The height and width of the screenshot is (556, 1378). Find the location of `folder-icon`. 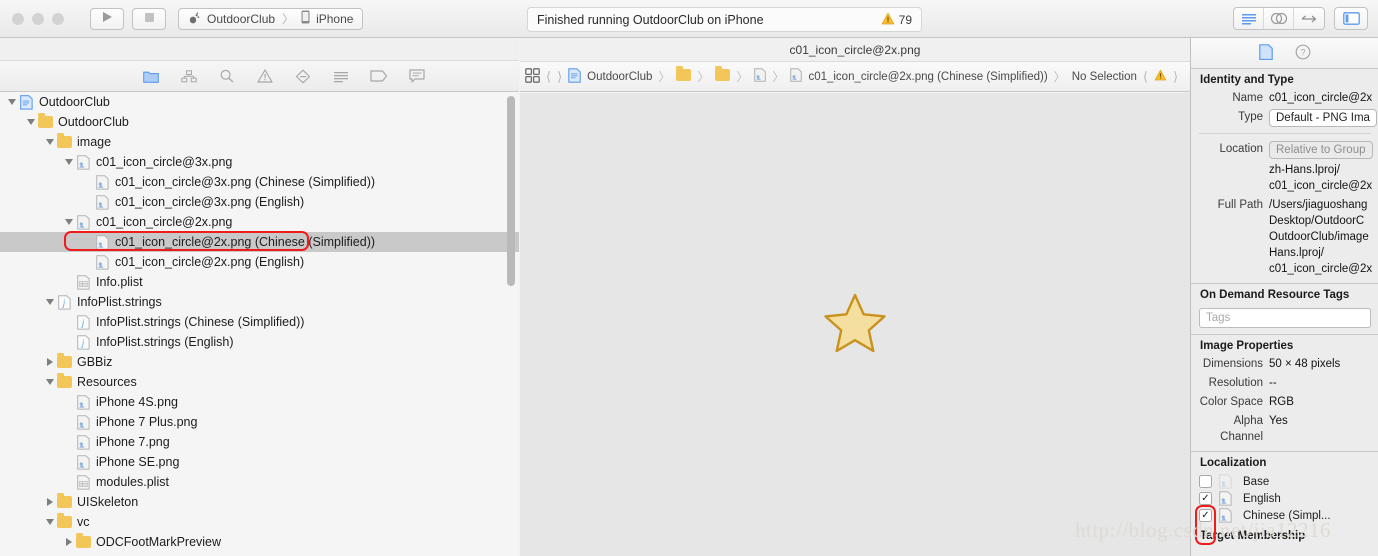

folder-icon is located at coordinates (64, 140).